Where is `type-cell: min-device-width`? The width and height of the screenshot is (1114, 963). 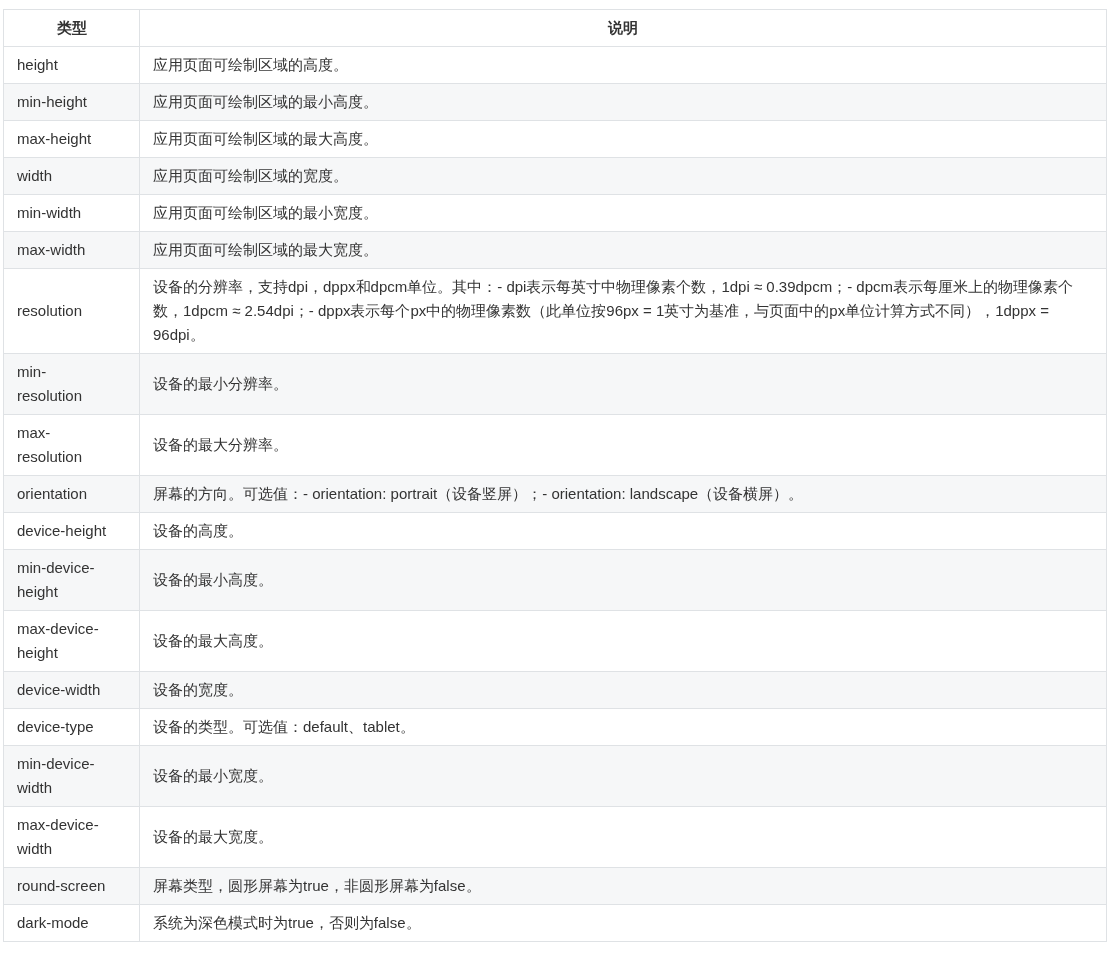
type-cell: min-device-width is located at coordinates (71, 776).